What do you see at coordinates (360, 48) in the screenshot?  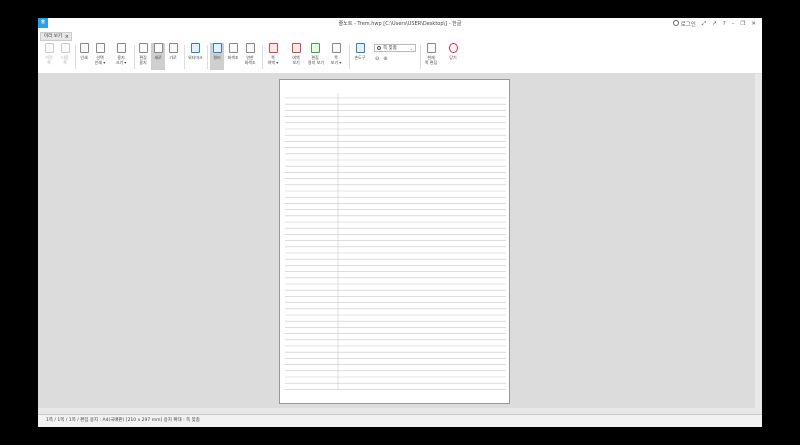 I see `hand-icon` at bounding box center [360, 48].